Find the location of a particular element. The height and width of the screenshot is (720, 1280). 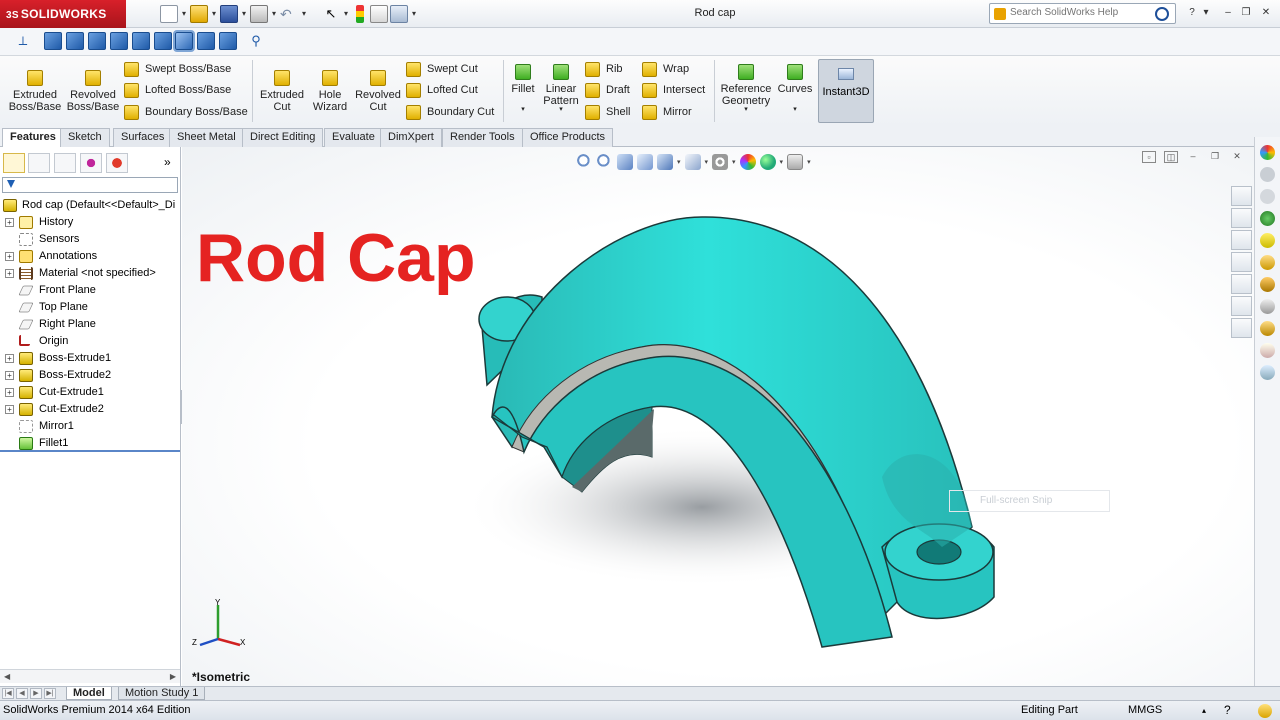

tree-item-front-plane: Front Plane is located at coordinates (90, 290).